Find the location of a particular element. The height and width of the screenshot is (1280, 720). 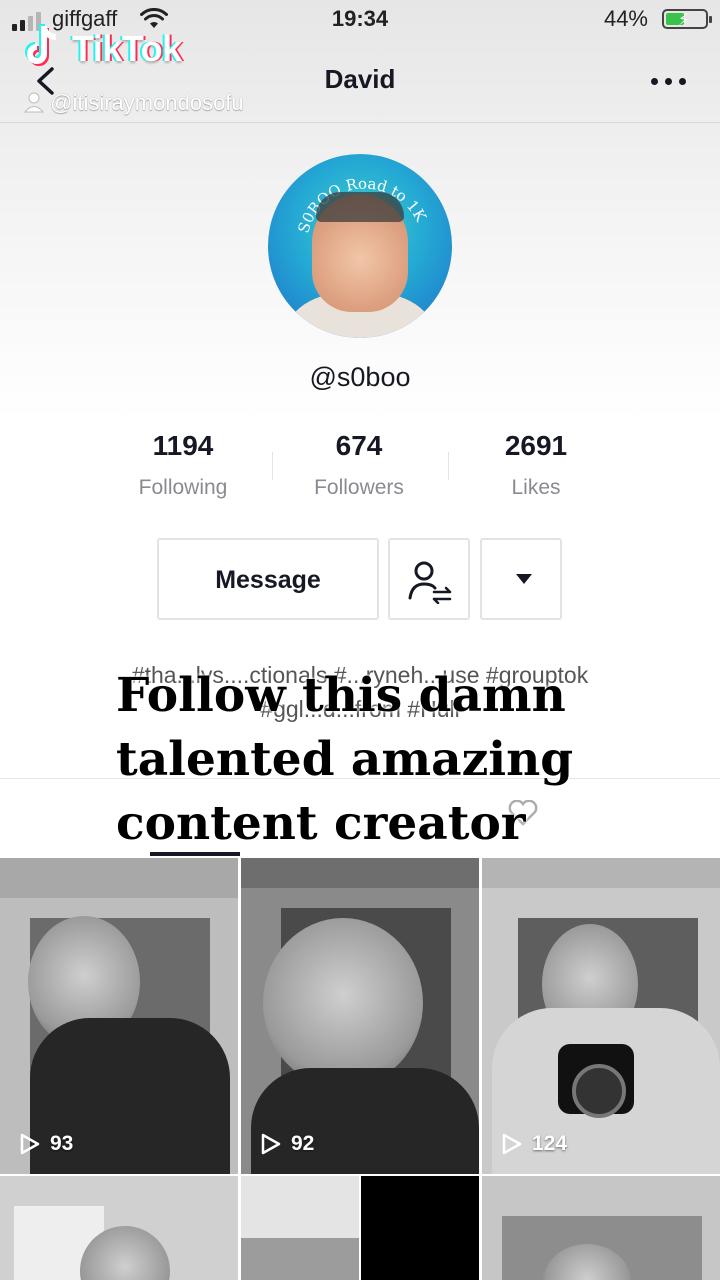

view-count: 92 is located at coordinates (287, 1144).